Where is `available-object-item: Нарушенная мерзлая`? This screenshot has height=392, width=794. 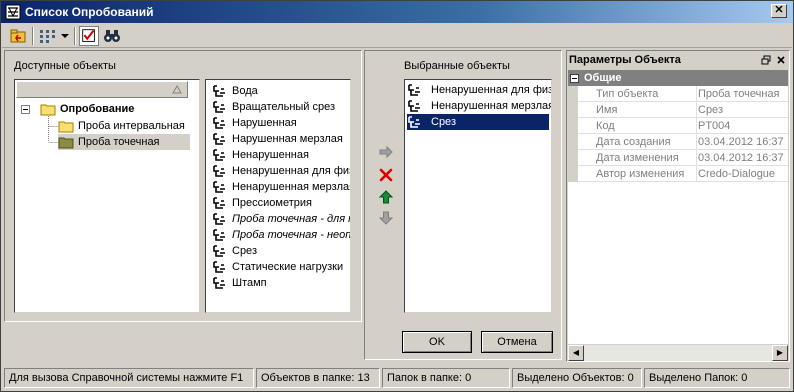
available-object-item: Нарушенная мерзлая is located at coordinates (281, 139).